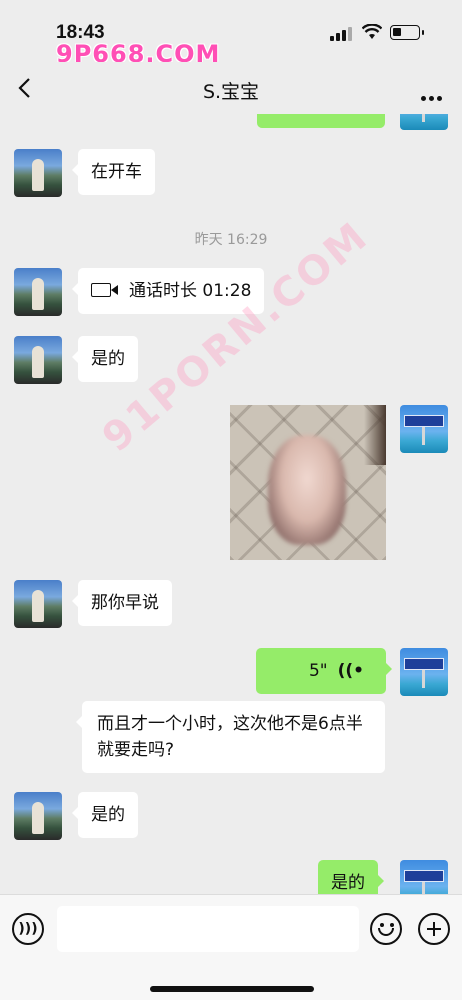 This screenshot has width=462, height=1000. Describe the element at coordinates (321, 121) in the screenshot. I see `chat-bubble-sent-partial` at that location.